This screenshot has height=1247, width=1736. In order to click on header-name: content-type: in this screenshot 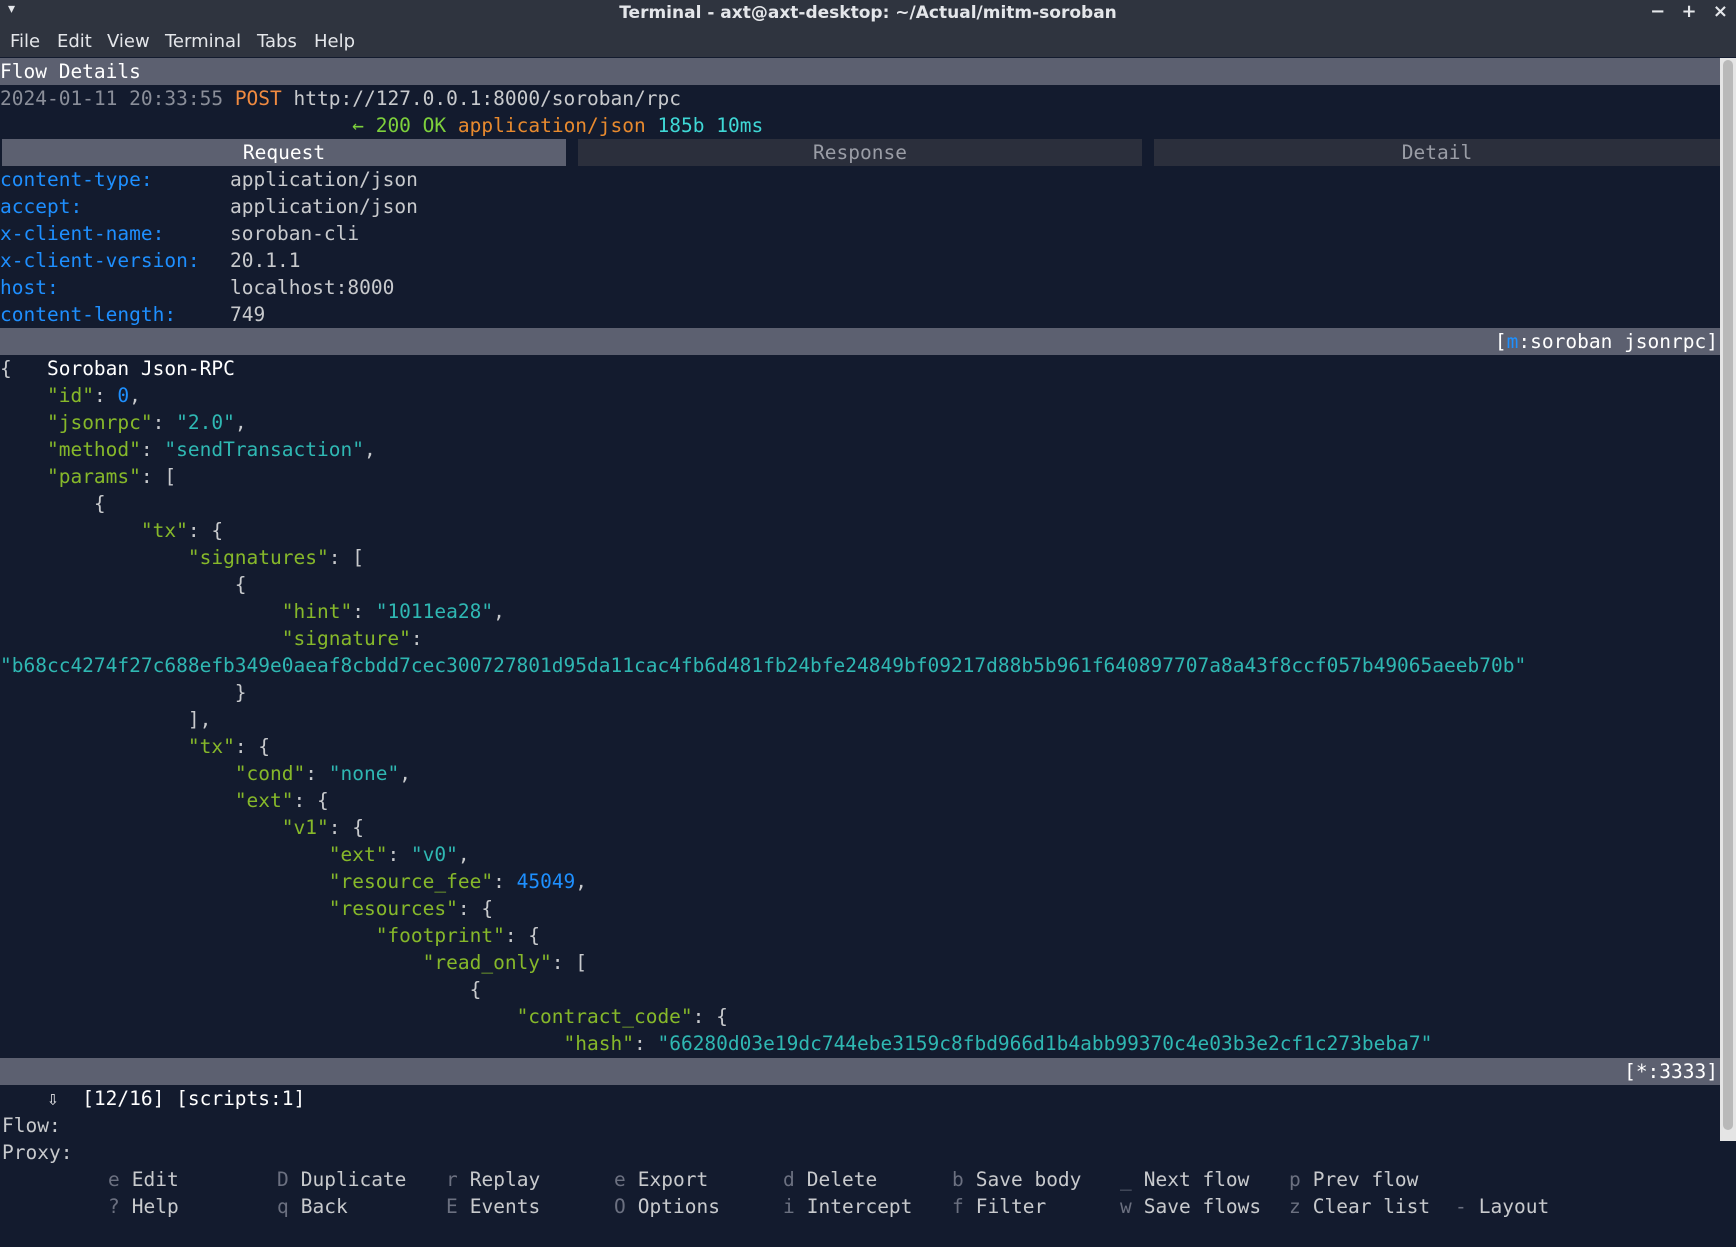, I will do `click(76, 179)`.